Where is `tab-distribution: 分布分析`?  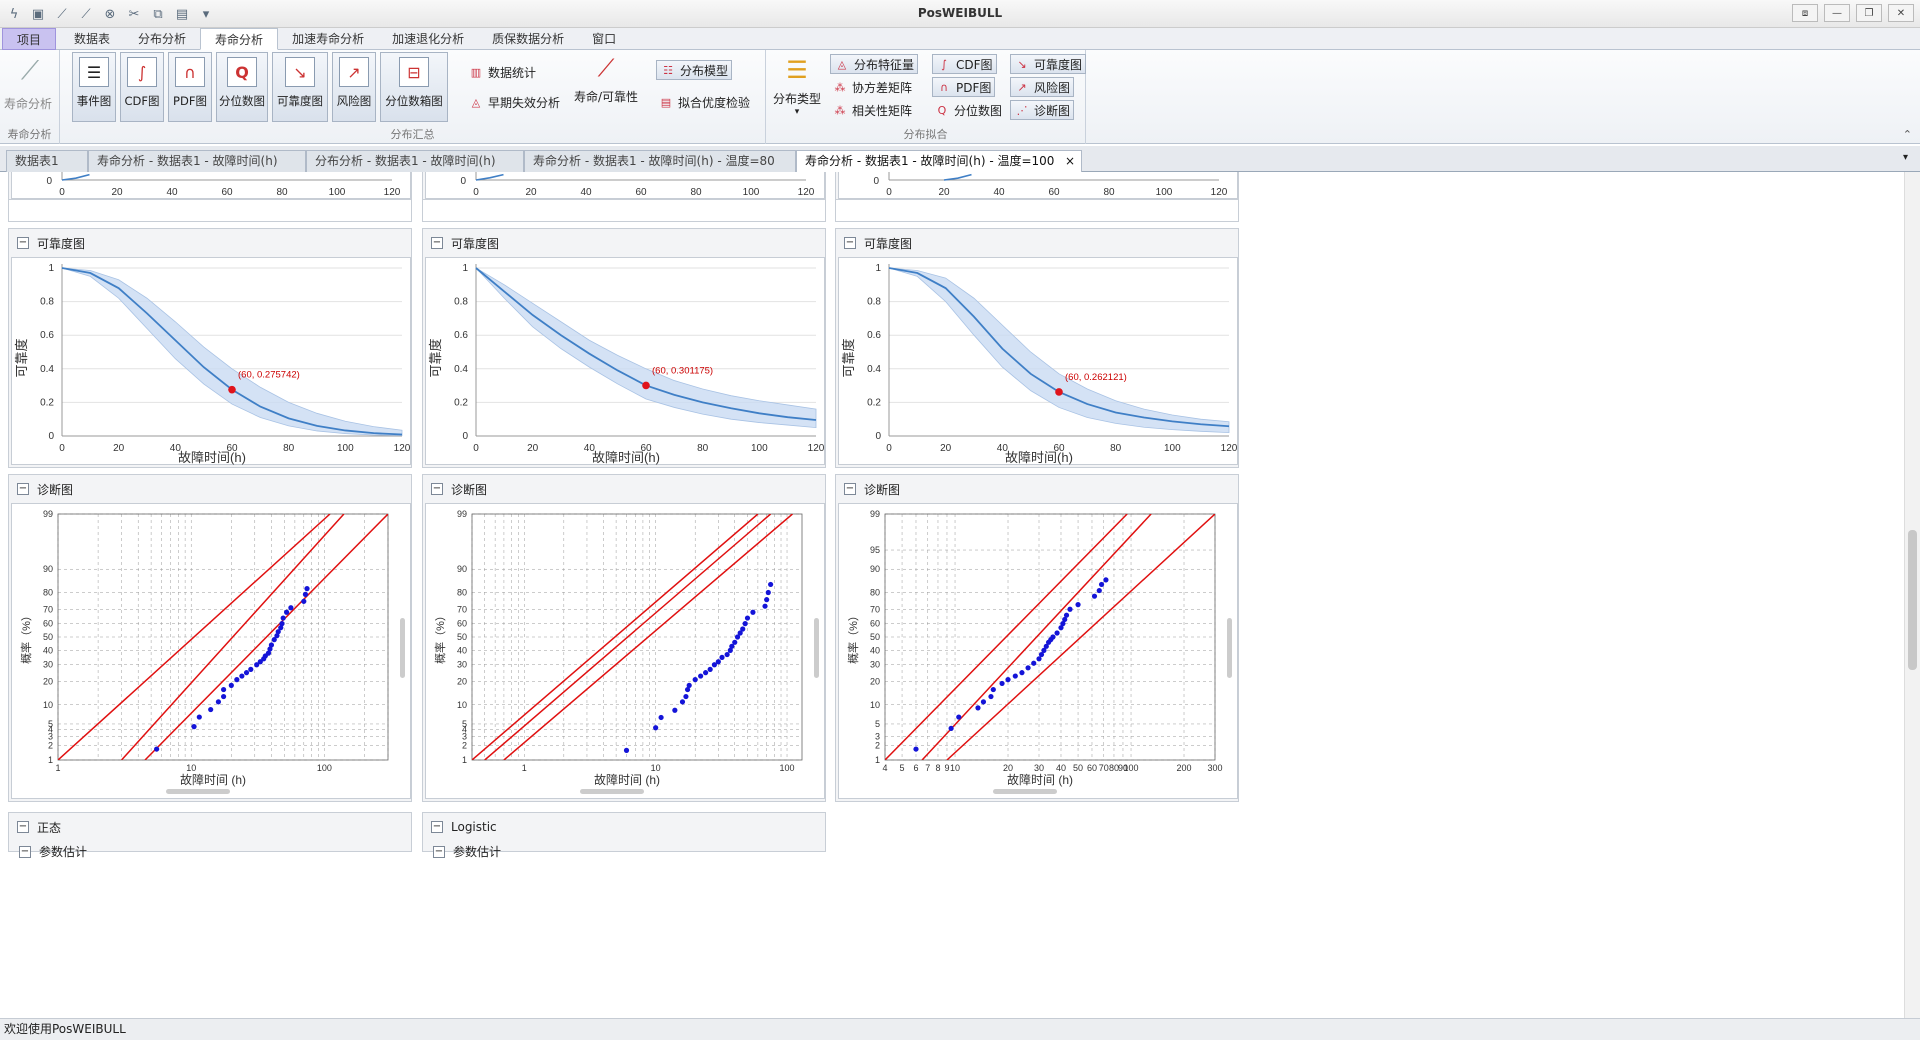 tab-distribution: 分布分析 is located at coordinates (162, 39).